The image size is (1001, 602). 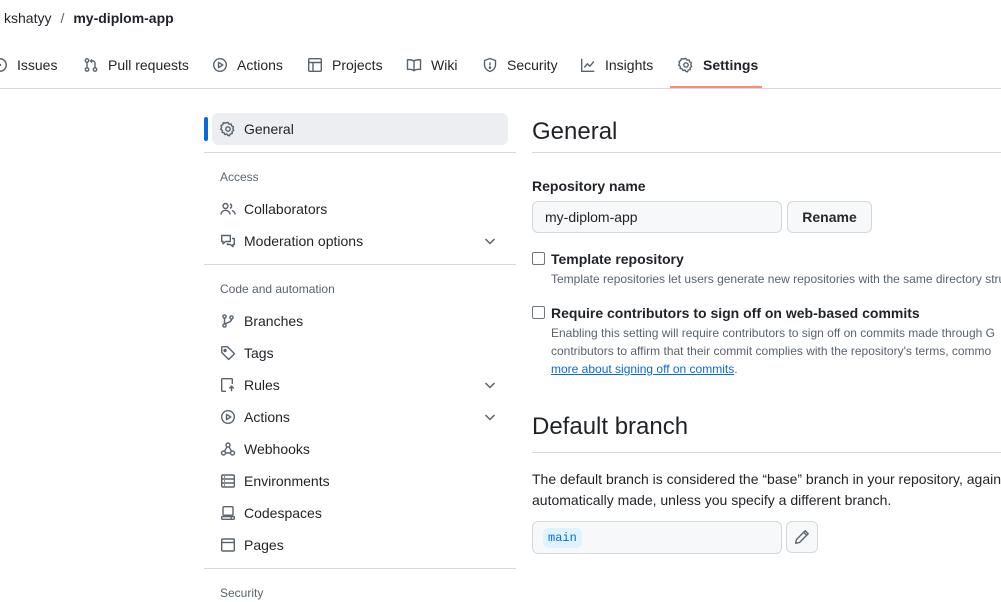 What do you see at coordinates (360, 209) in the screenshot?
I see `sidebar-item-collaborators: Collaborators` at bounding box center [360, 209].